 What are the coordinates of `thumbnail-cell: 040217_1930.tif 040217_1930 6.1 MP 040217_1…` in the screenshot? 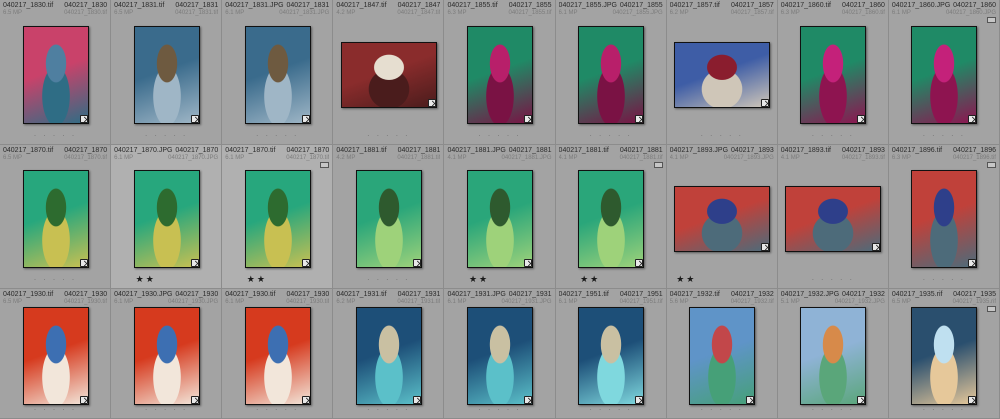 It's located at (278, 354).